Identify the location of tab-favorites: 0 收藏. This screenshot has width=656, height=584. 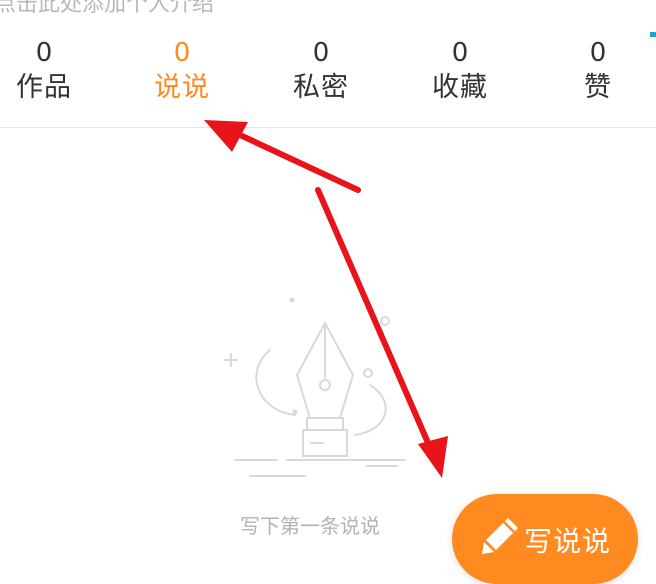
(460, 76).